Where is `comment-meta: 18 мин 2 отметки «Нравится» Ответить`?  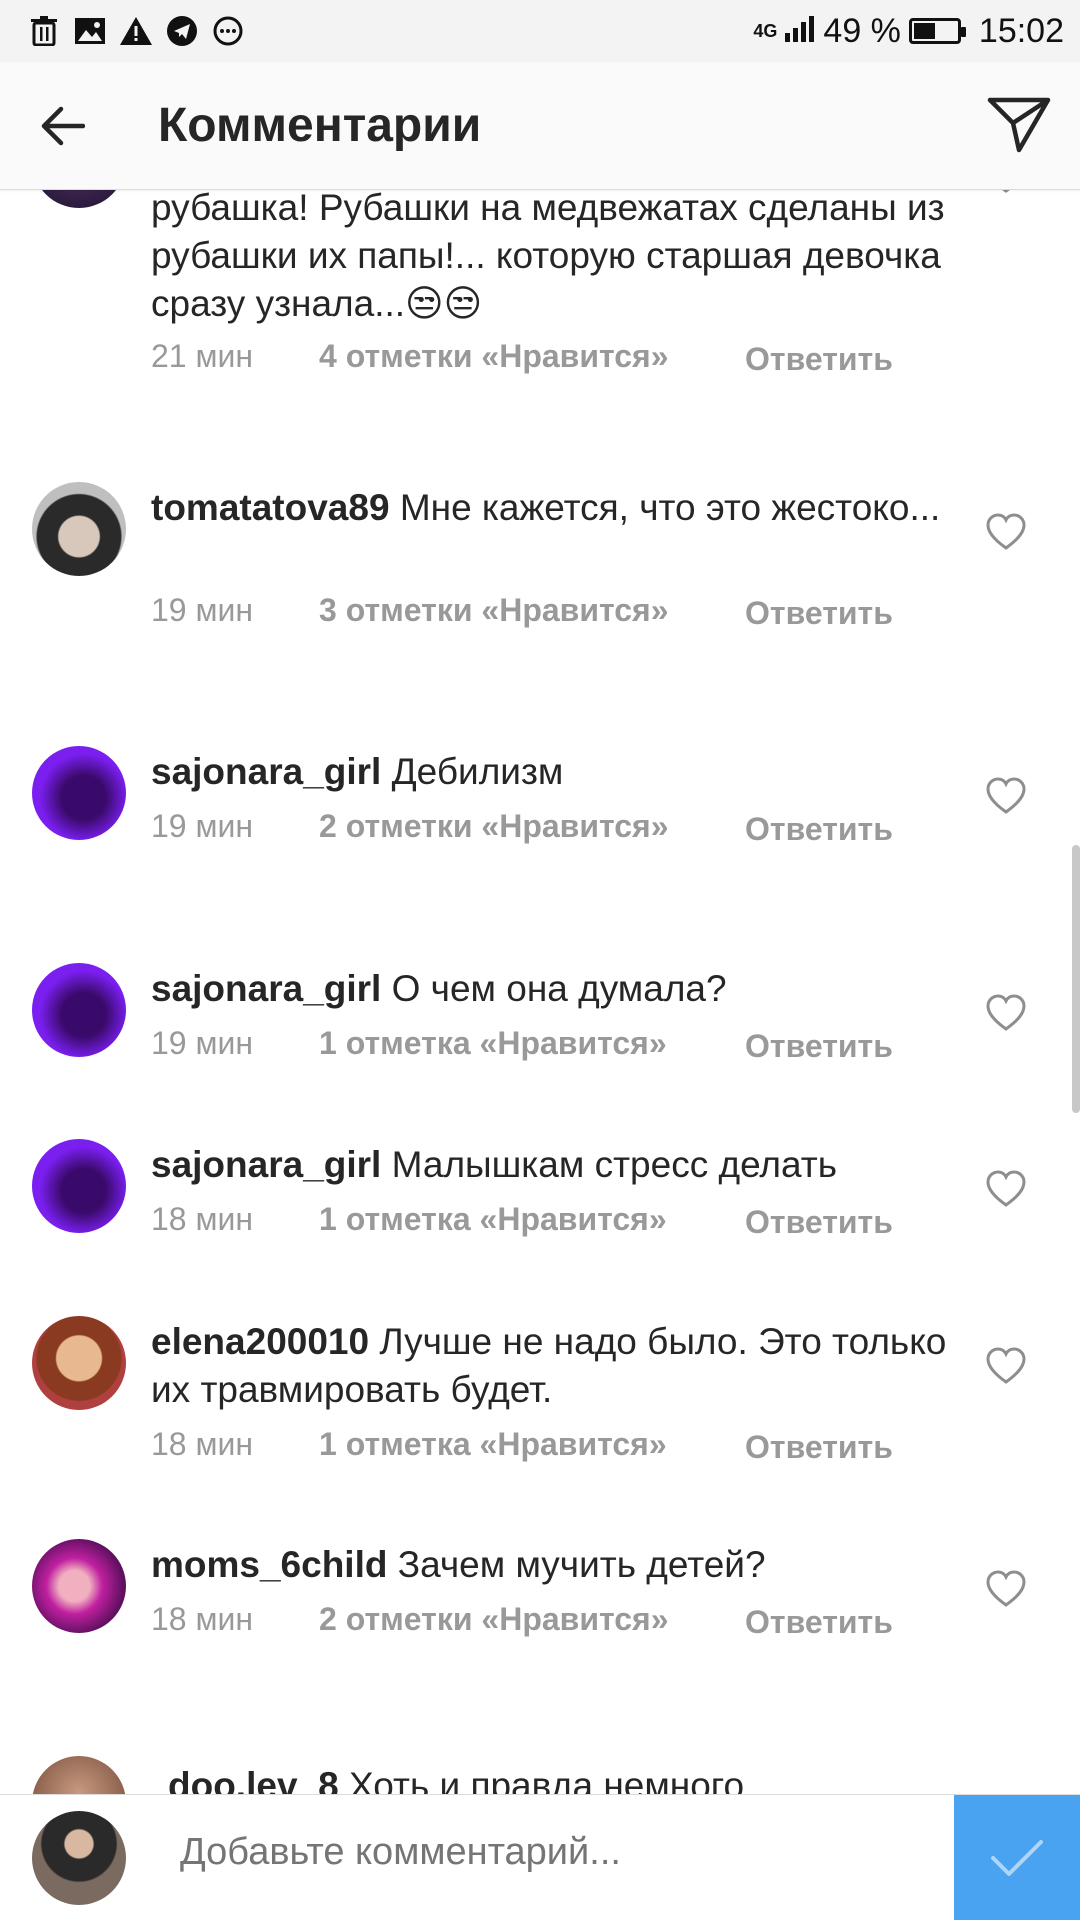
comment-meta: 18 мин 2 отметки «Нравится» Ответить is located at coordinates (523, 1622).